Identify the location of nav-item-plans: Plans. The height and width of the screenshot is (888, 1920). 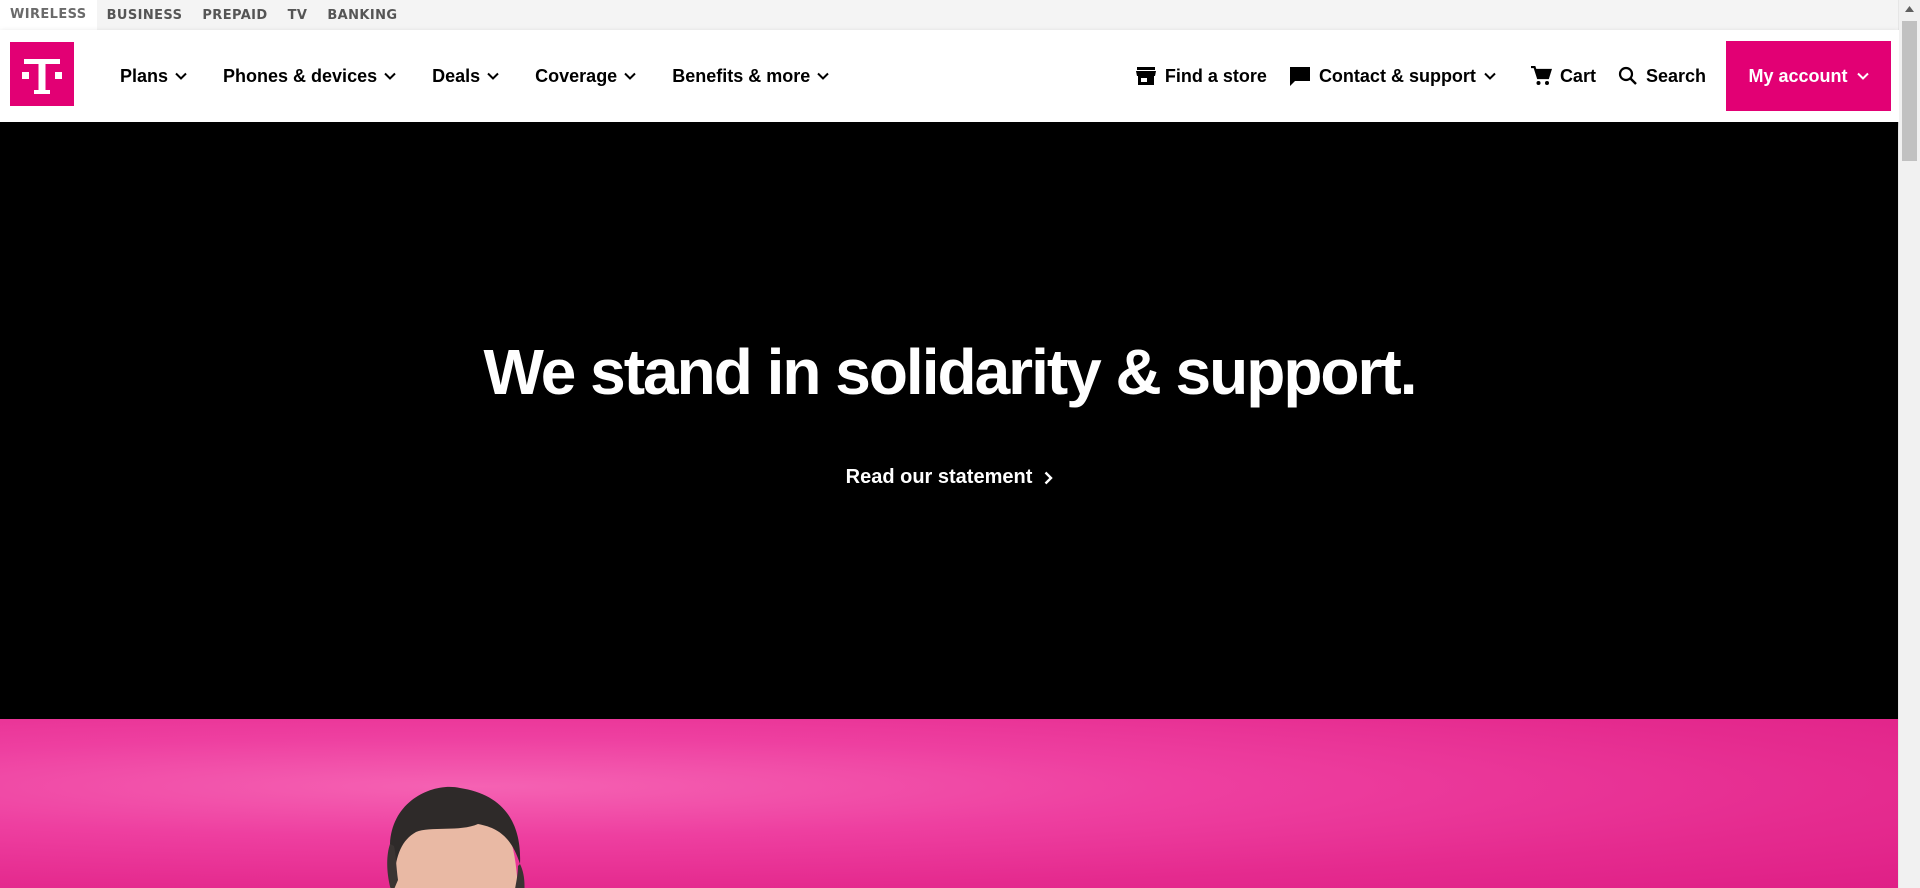
(153, 76).